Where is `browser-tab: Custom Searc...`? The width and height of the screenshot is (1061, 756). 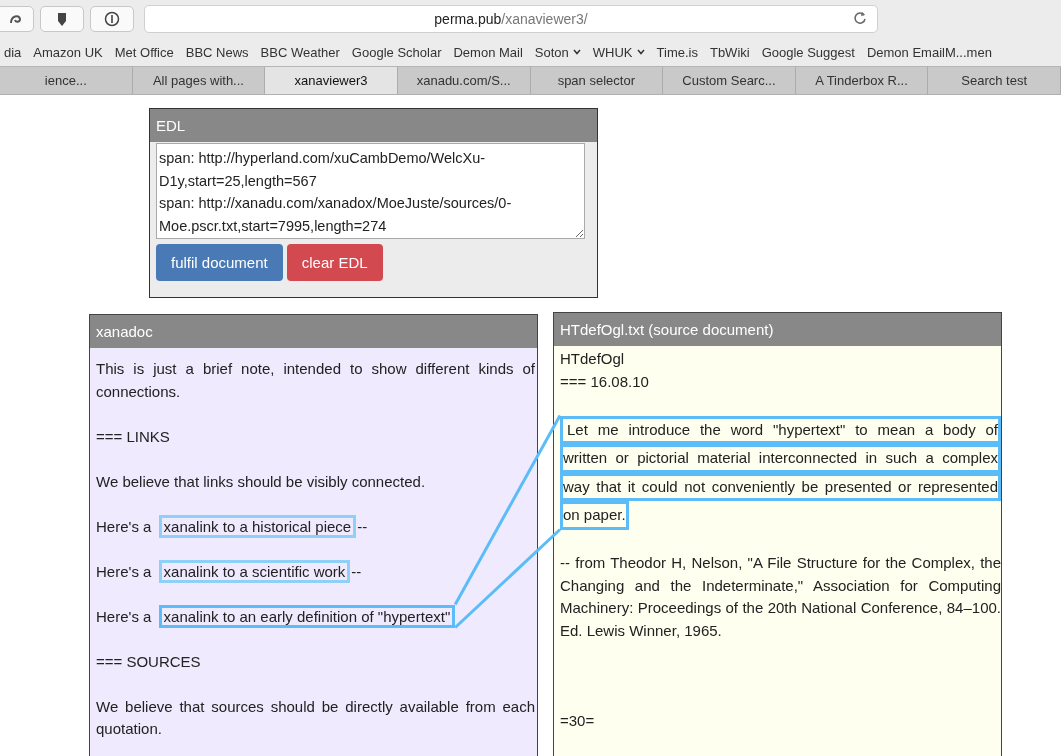 browser-tab: Custom Searc... is located at coordinates (729, 80).